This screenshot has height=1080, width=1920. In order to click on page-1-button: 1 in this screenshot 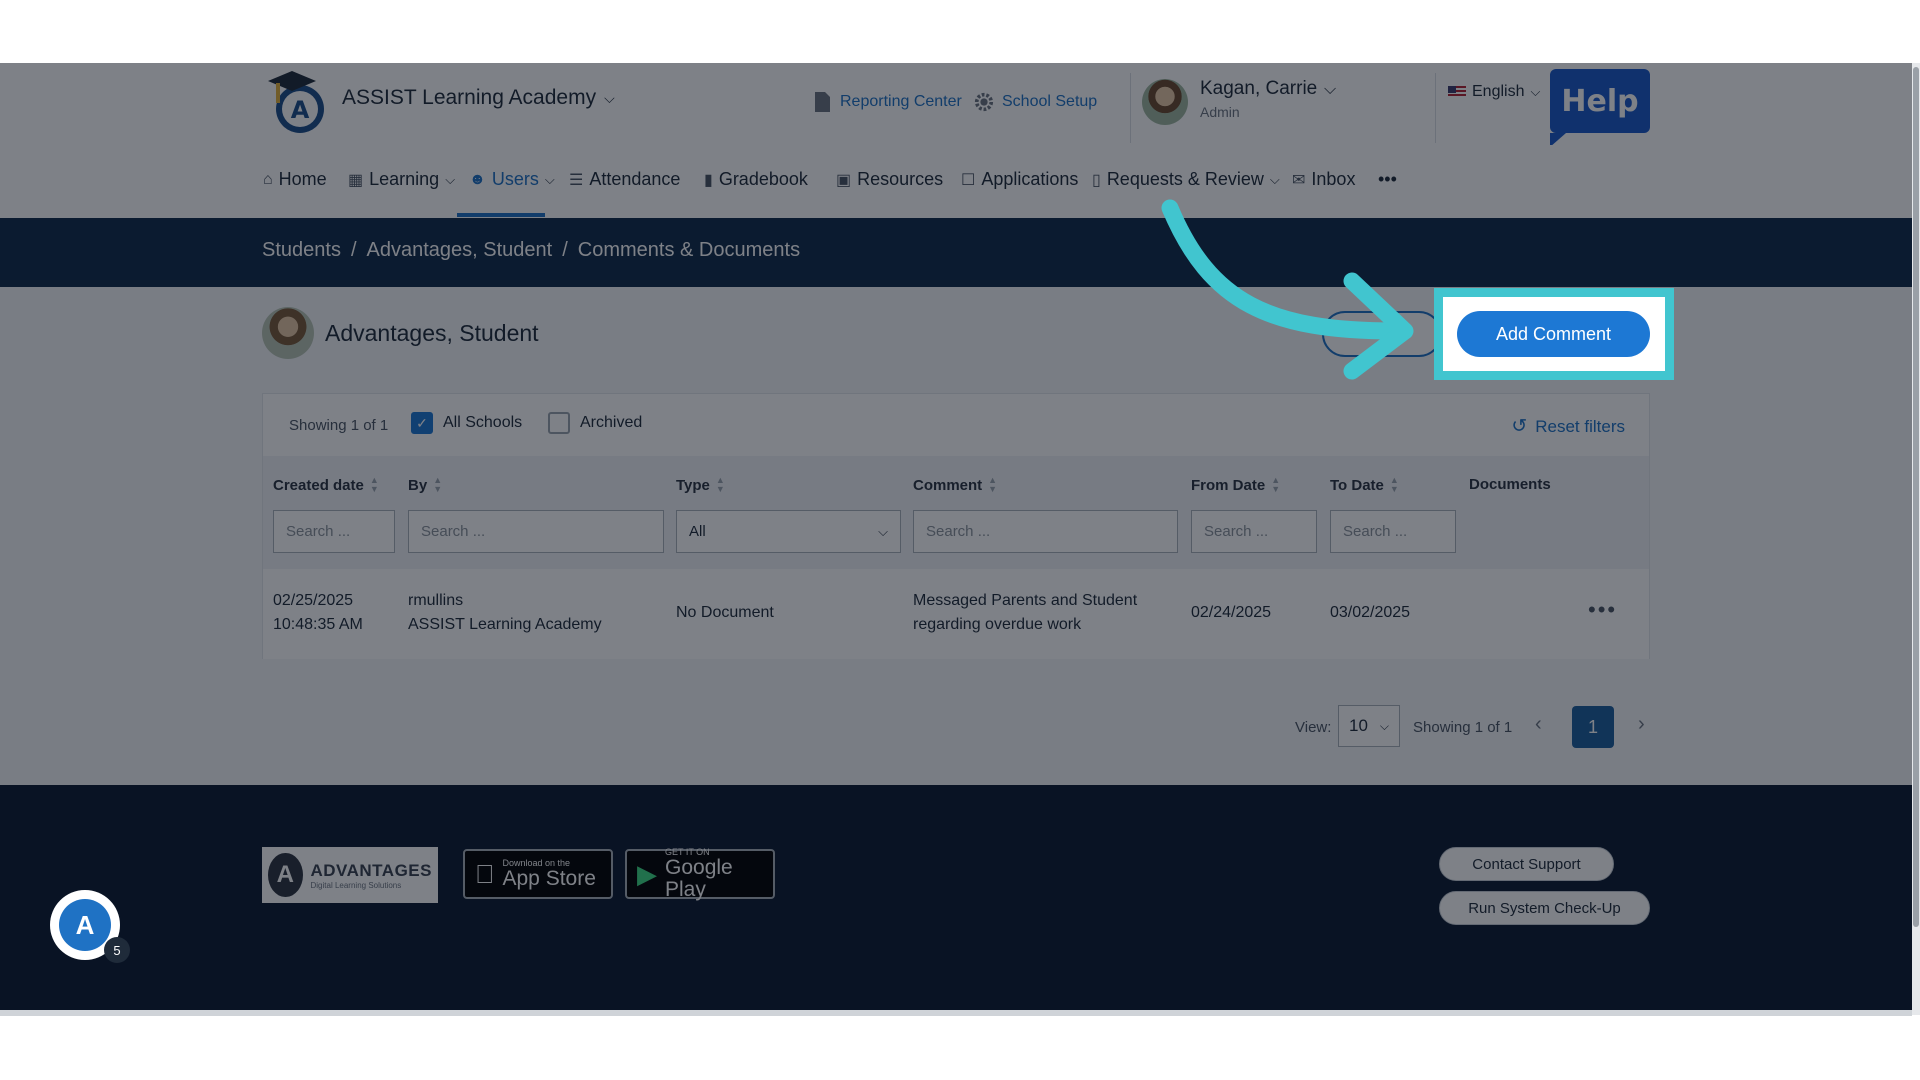, I will do `click(1593, 727)`.